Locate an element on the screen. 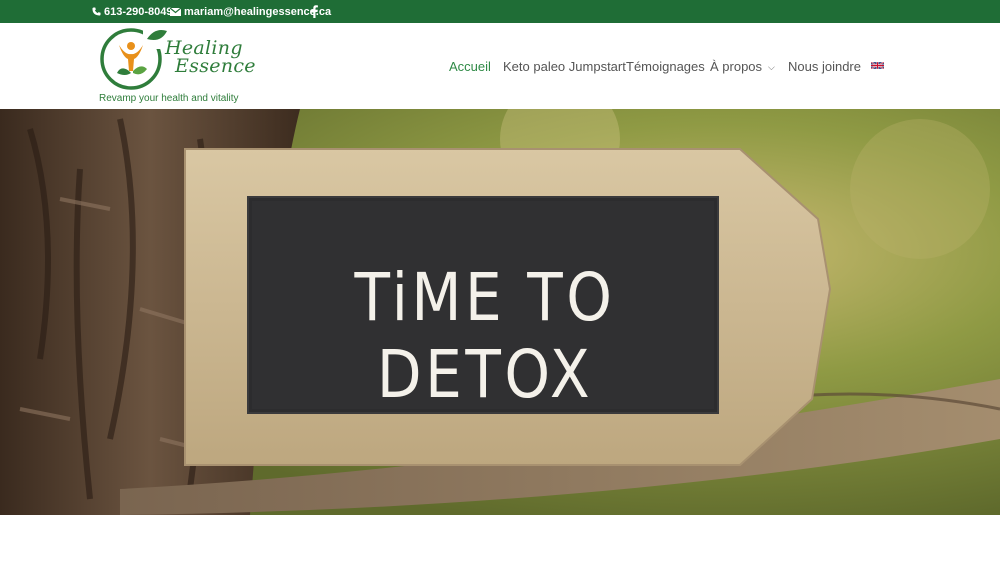 The height and width of the screenshot is (570, 1000). facebook-icon is located at coordinates (314, 11).